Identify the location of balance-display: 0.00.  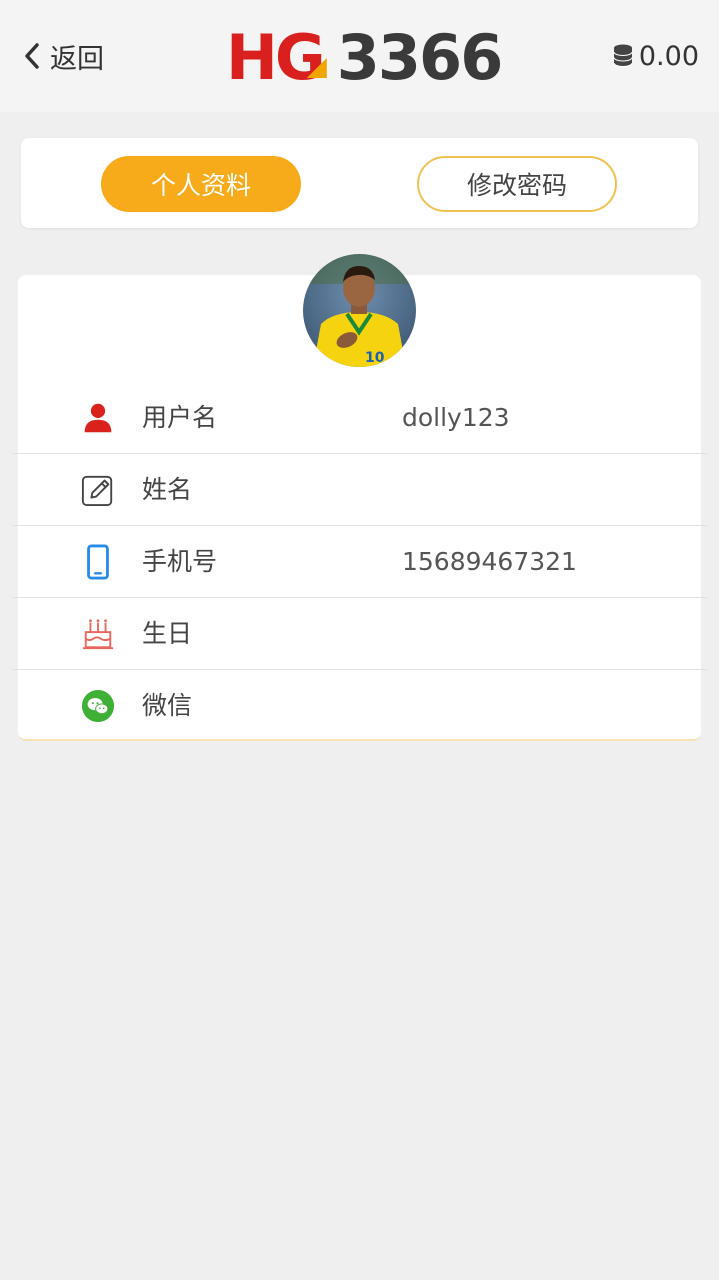
(656, 56).